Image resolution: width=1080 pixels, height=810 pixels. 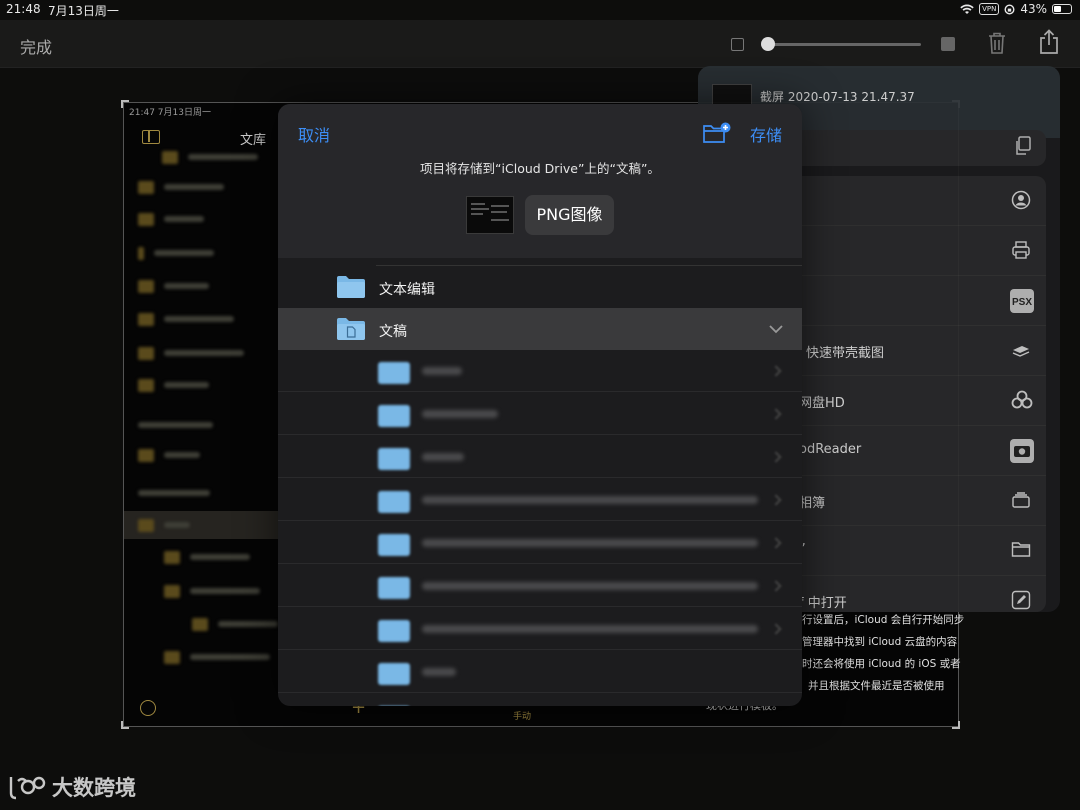 What do you see at coordinates (837, 97) in the screenshot?
I see `share-file-title: 截屏 2020-07-13 21.47.37` at bounding box center [837, 97].